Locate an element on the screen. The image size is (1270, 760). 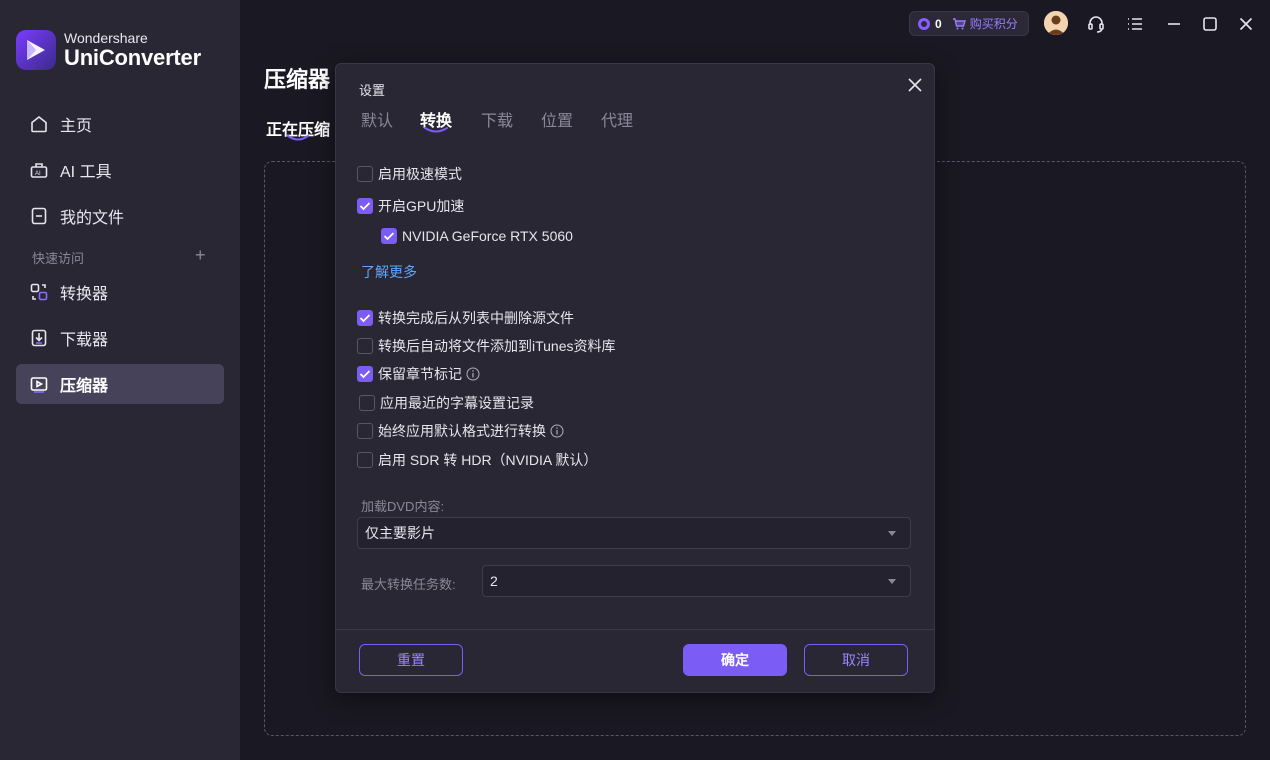
option-label: 始终应用默认格式进行转换 is located at coordinates (462, 431).